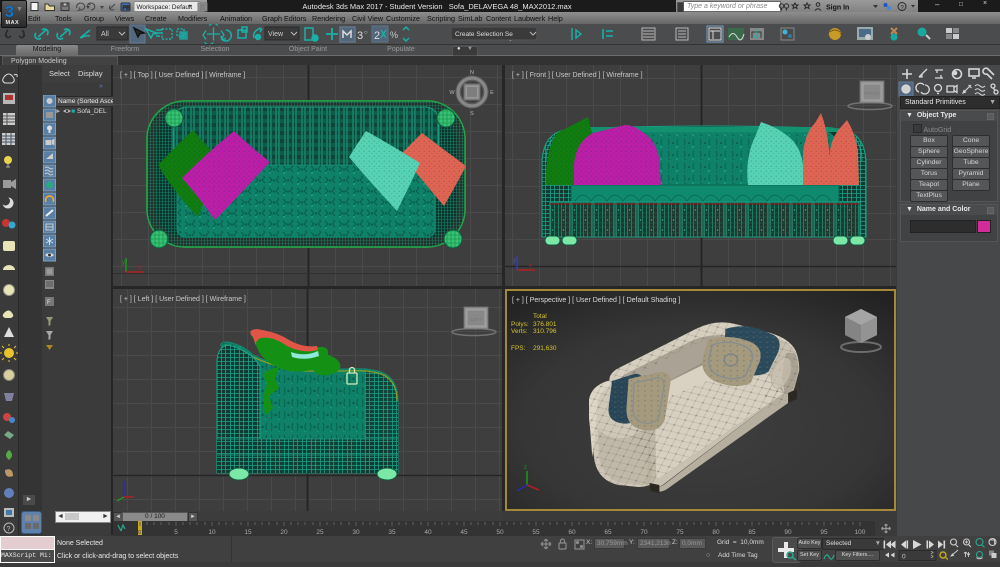  I want to click on svg-text: 10, so click(212, 532).